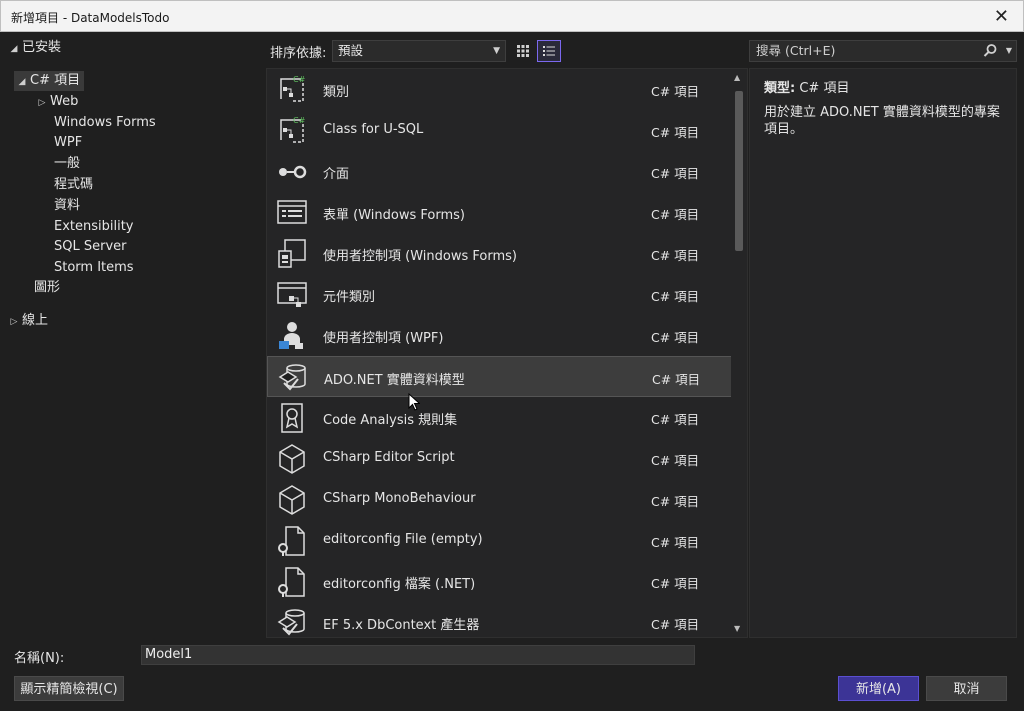 The width and height of the screenshot is (1024, 711). I want to click on tree-label: Windows Forms, so click(105, 122).